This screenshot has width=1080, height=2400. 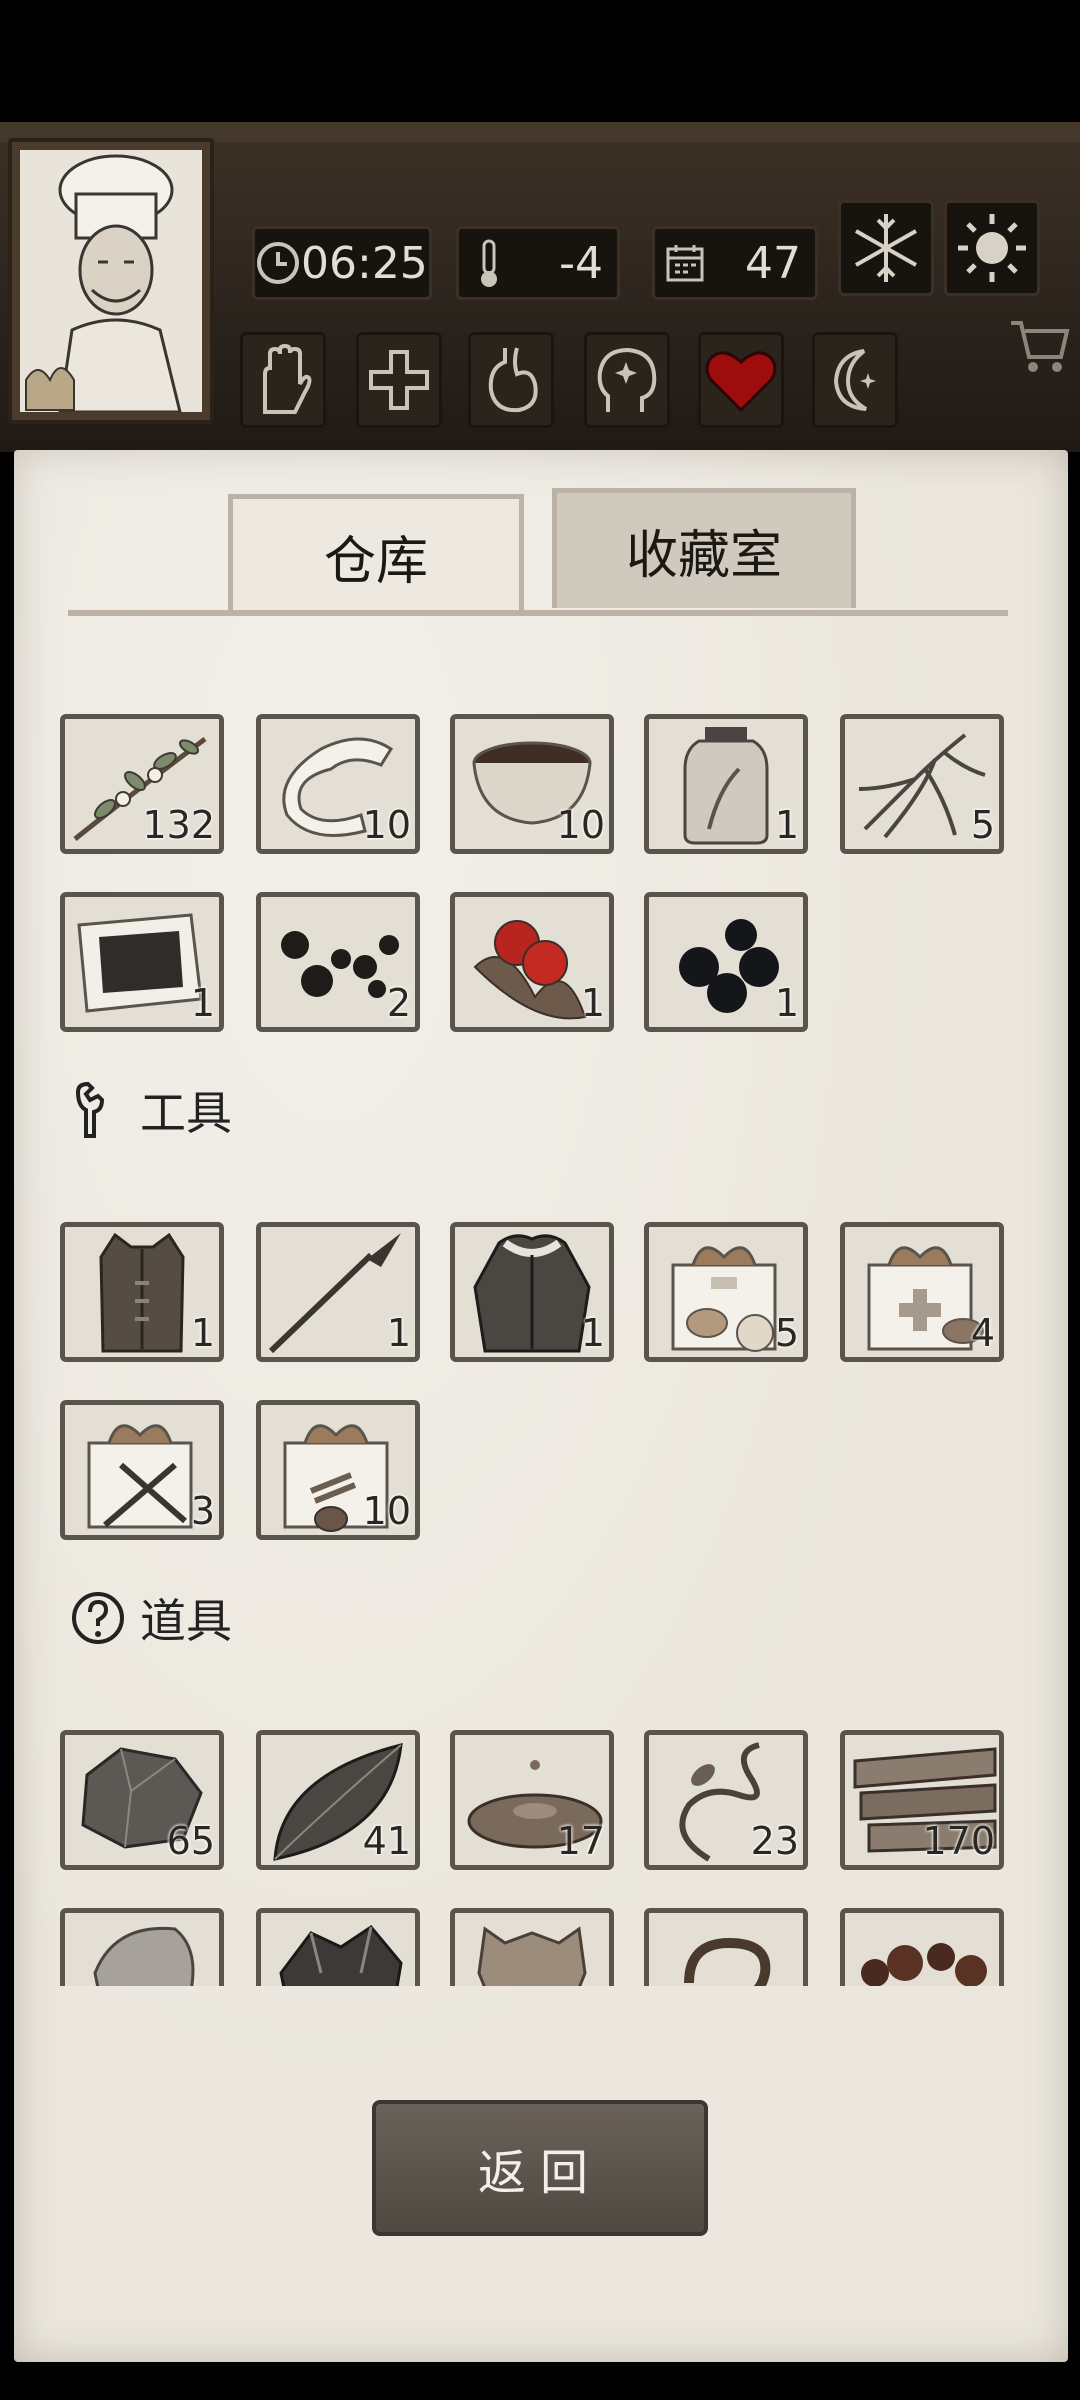 I want to click on item-quantity: 3, so click(x=202, y=1511).